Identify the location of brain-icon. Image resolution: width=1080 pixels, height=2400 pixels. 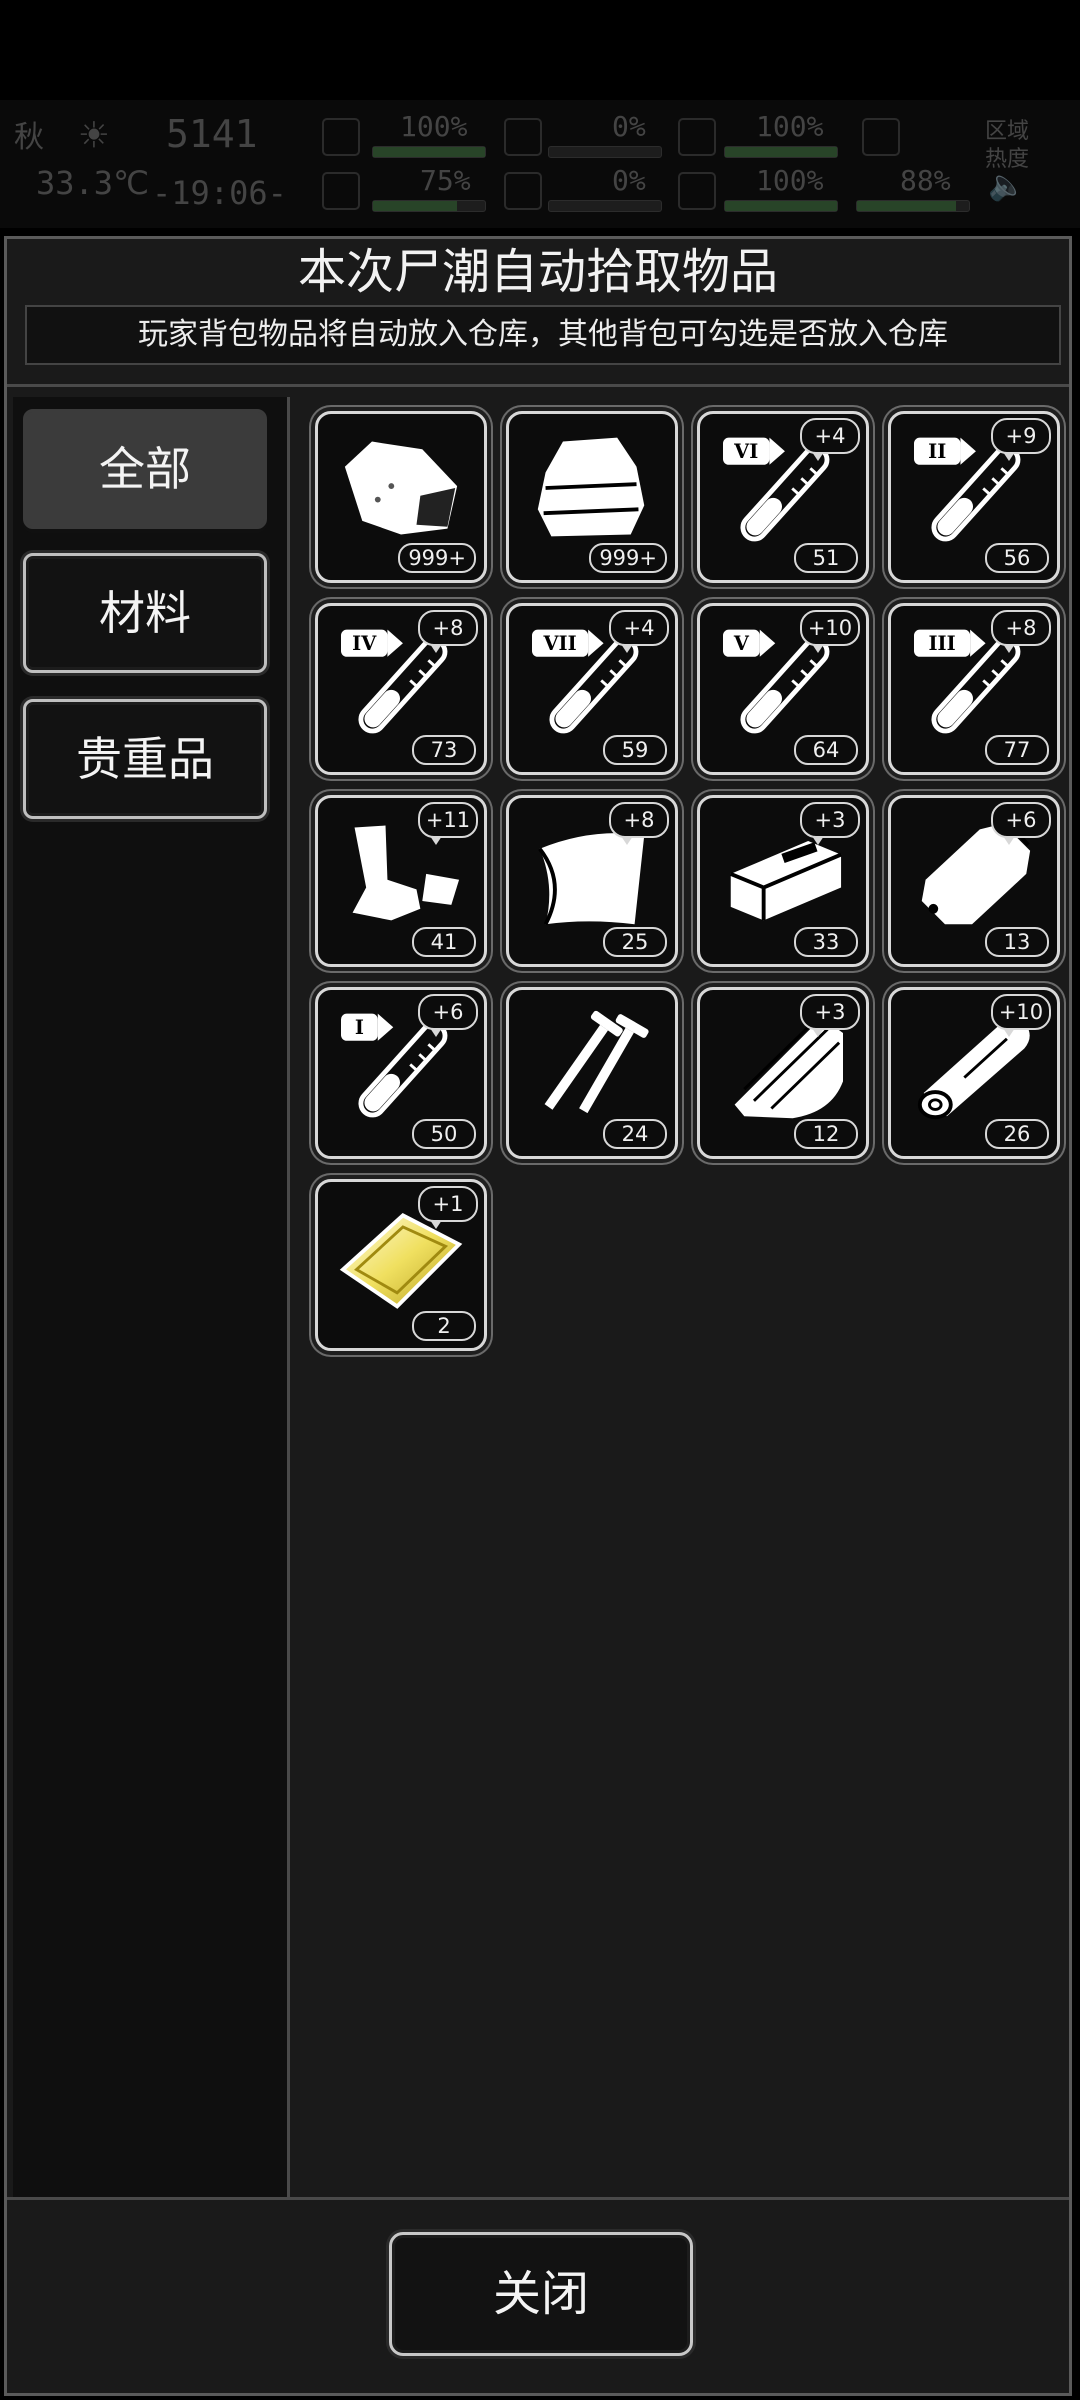
(341, 191).